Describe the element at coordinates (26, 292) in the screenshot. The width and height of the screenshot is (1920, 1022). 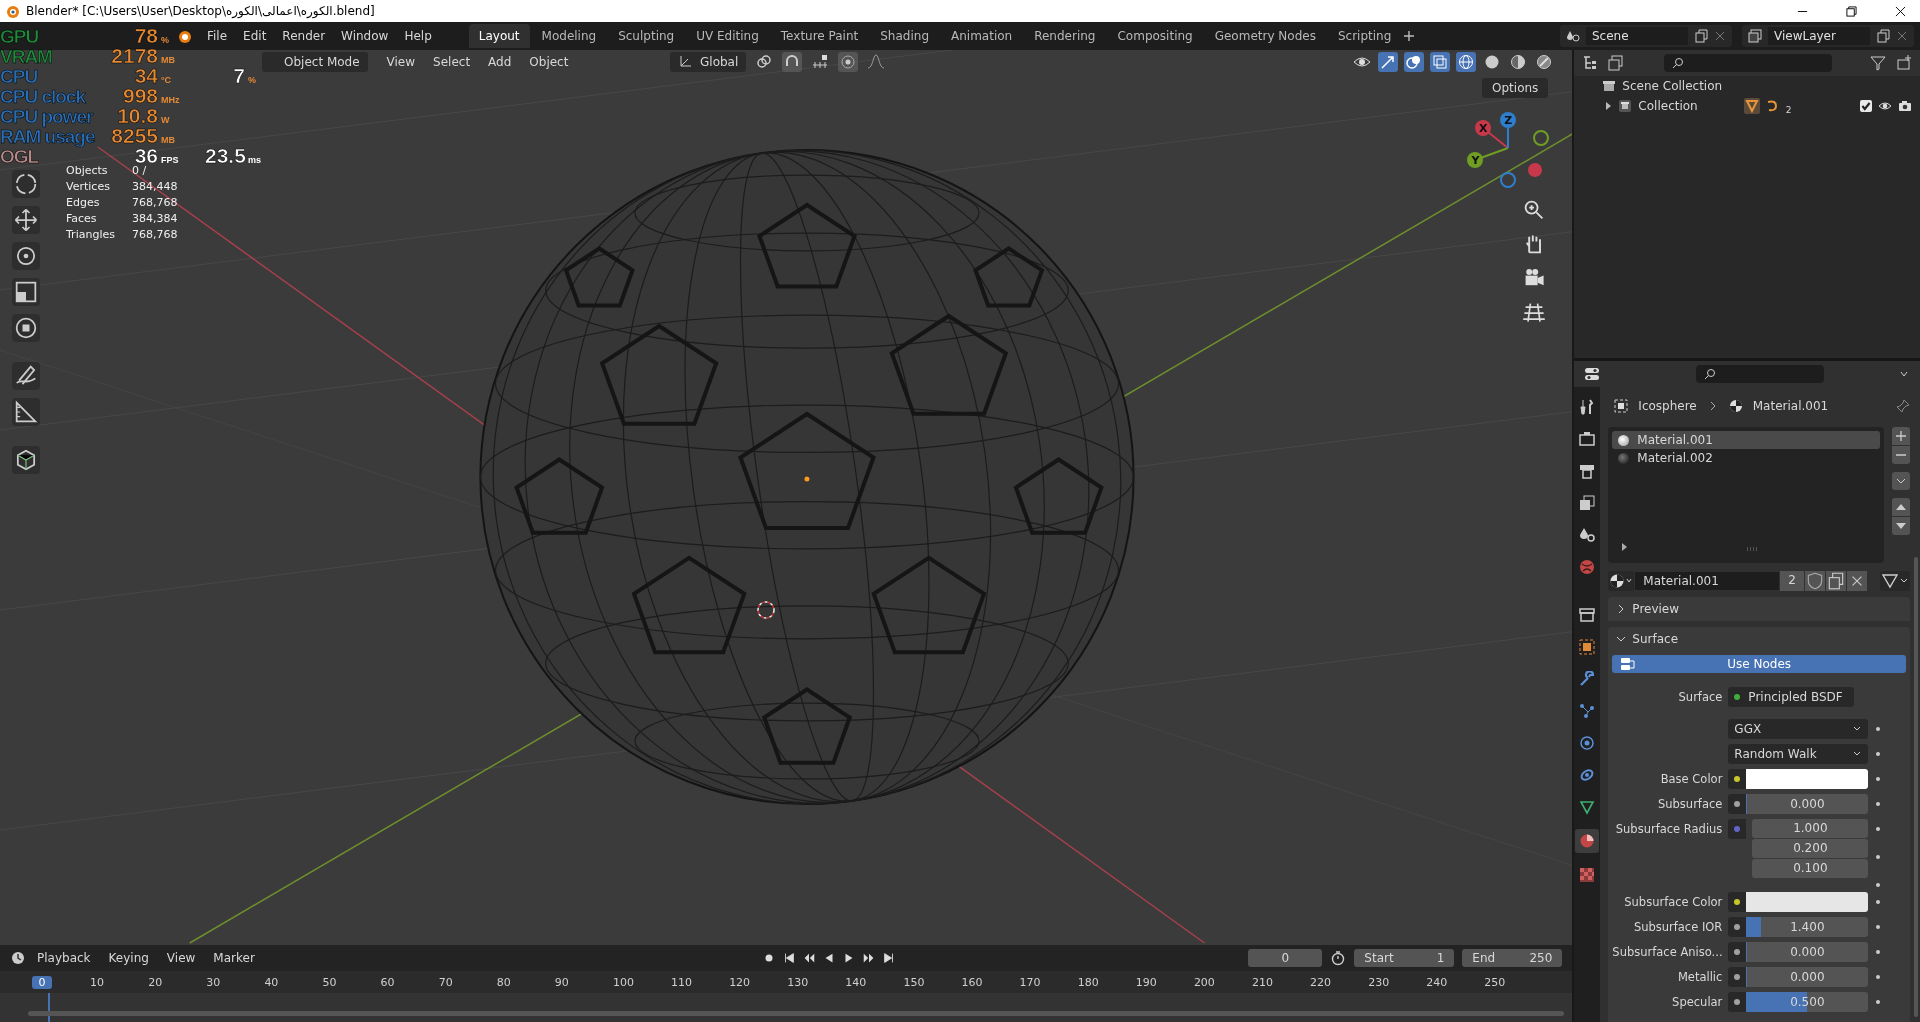
I see `scale-icon` at that location.